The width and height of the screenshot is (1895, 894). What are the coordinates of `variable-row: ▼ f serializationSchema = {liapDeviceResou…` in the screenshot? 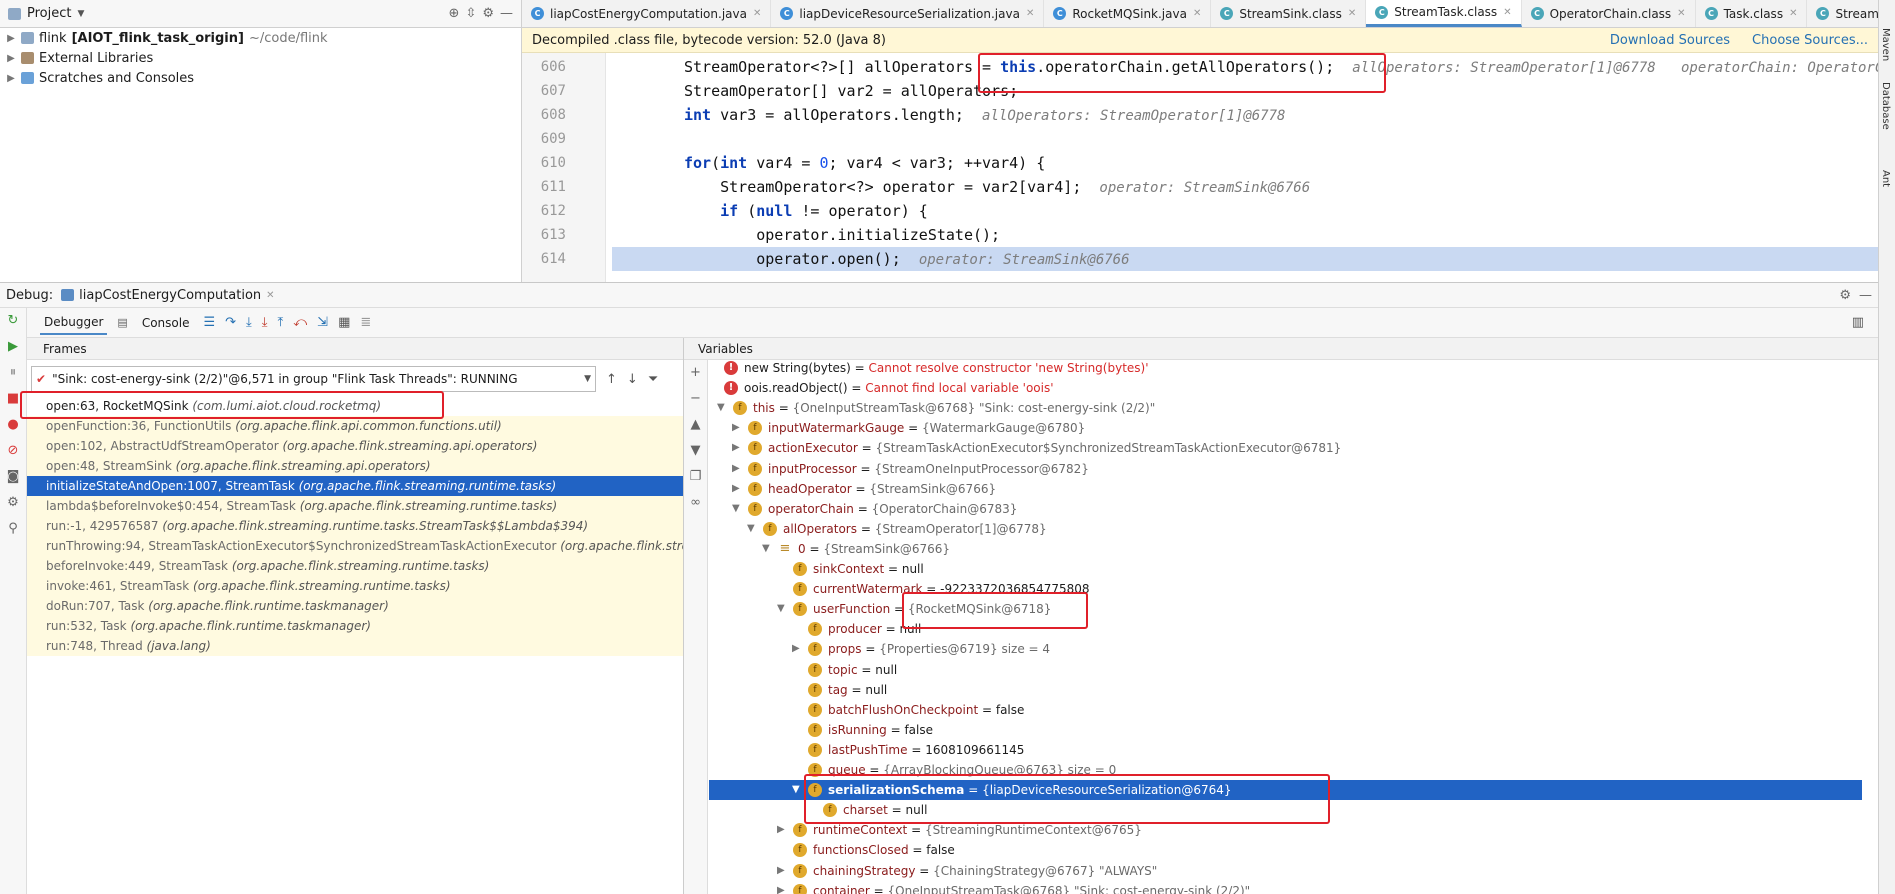 It's located at (1285, 790).